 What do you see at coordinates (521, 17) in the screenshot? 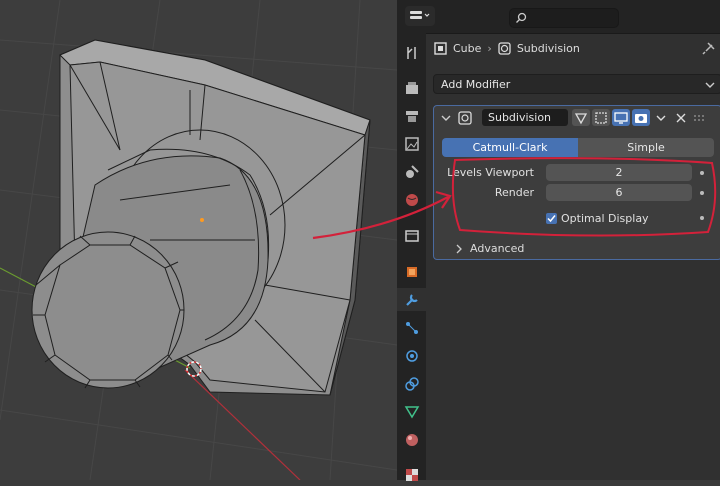
I see `search-icon` at bounding box center [521, 17].